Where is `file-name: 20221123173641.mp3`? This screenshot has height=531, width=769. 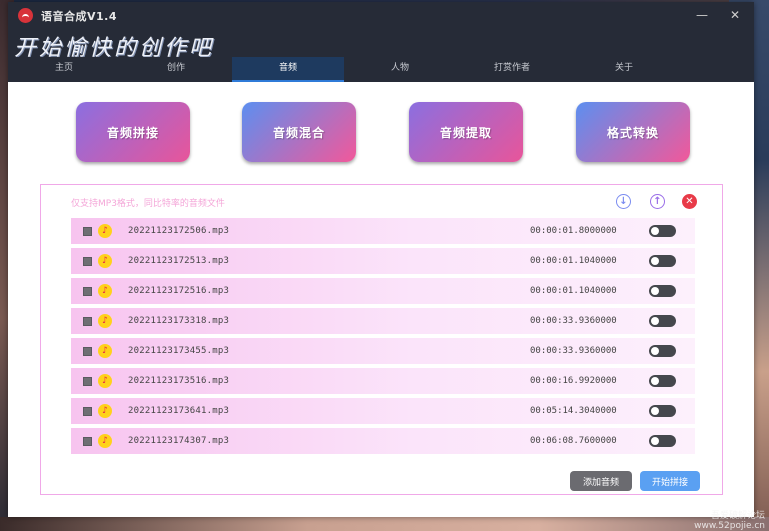
file-name: 20221123173641.mp3 is located at coordinates (179, 411).